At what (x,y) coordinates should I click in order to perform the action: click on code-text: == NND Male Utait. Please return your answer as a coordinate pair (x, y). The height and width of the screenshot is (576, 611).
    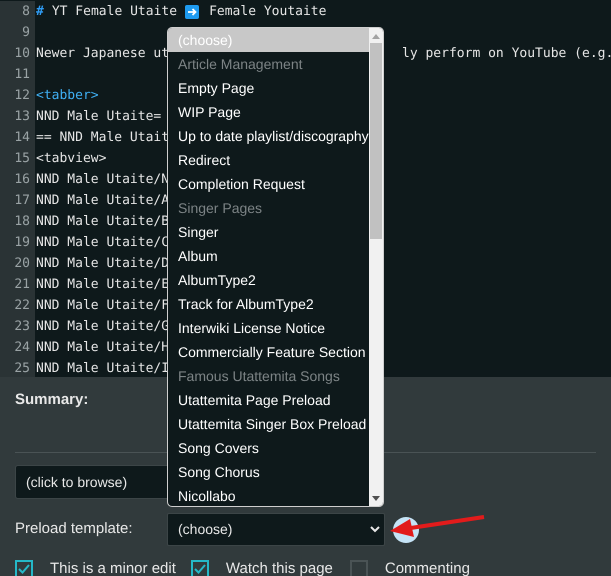
    Looking at the image, I should click on (103, 137).